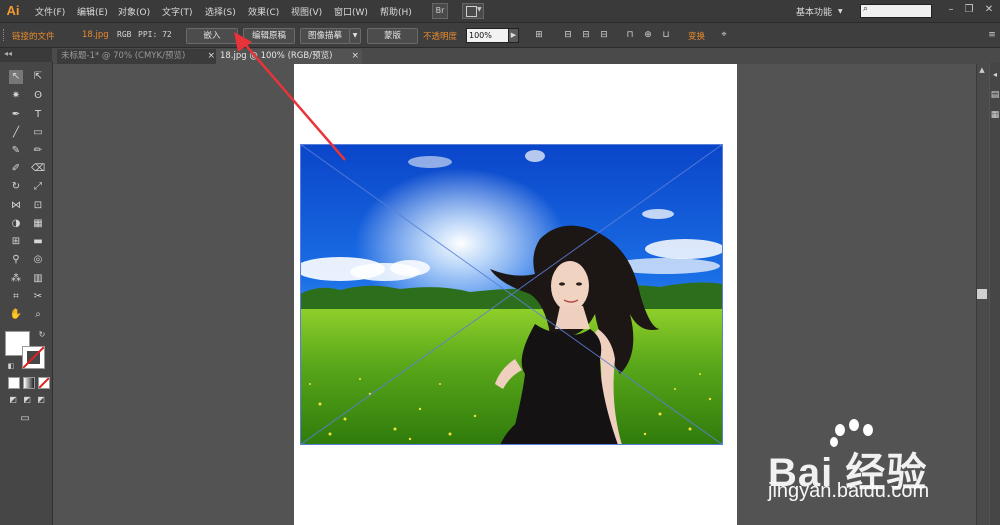 This screenshot has height=525, width=1000. Describe the element at coordinates (306, 11) in the screenshot. I see `menu-view: 视图(V)` at that location.